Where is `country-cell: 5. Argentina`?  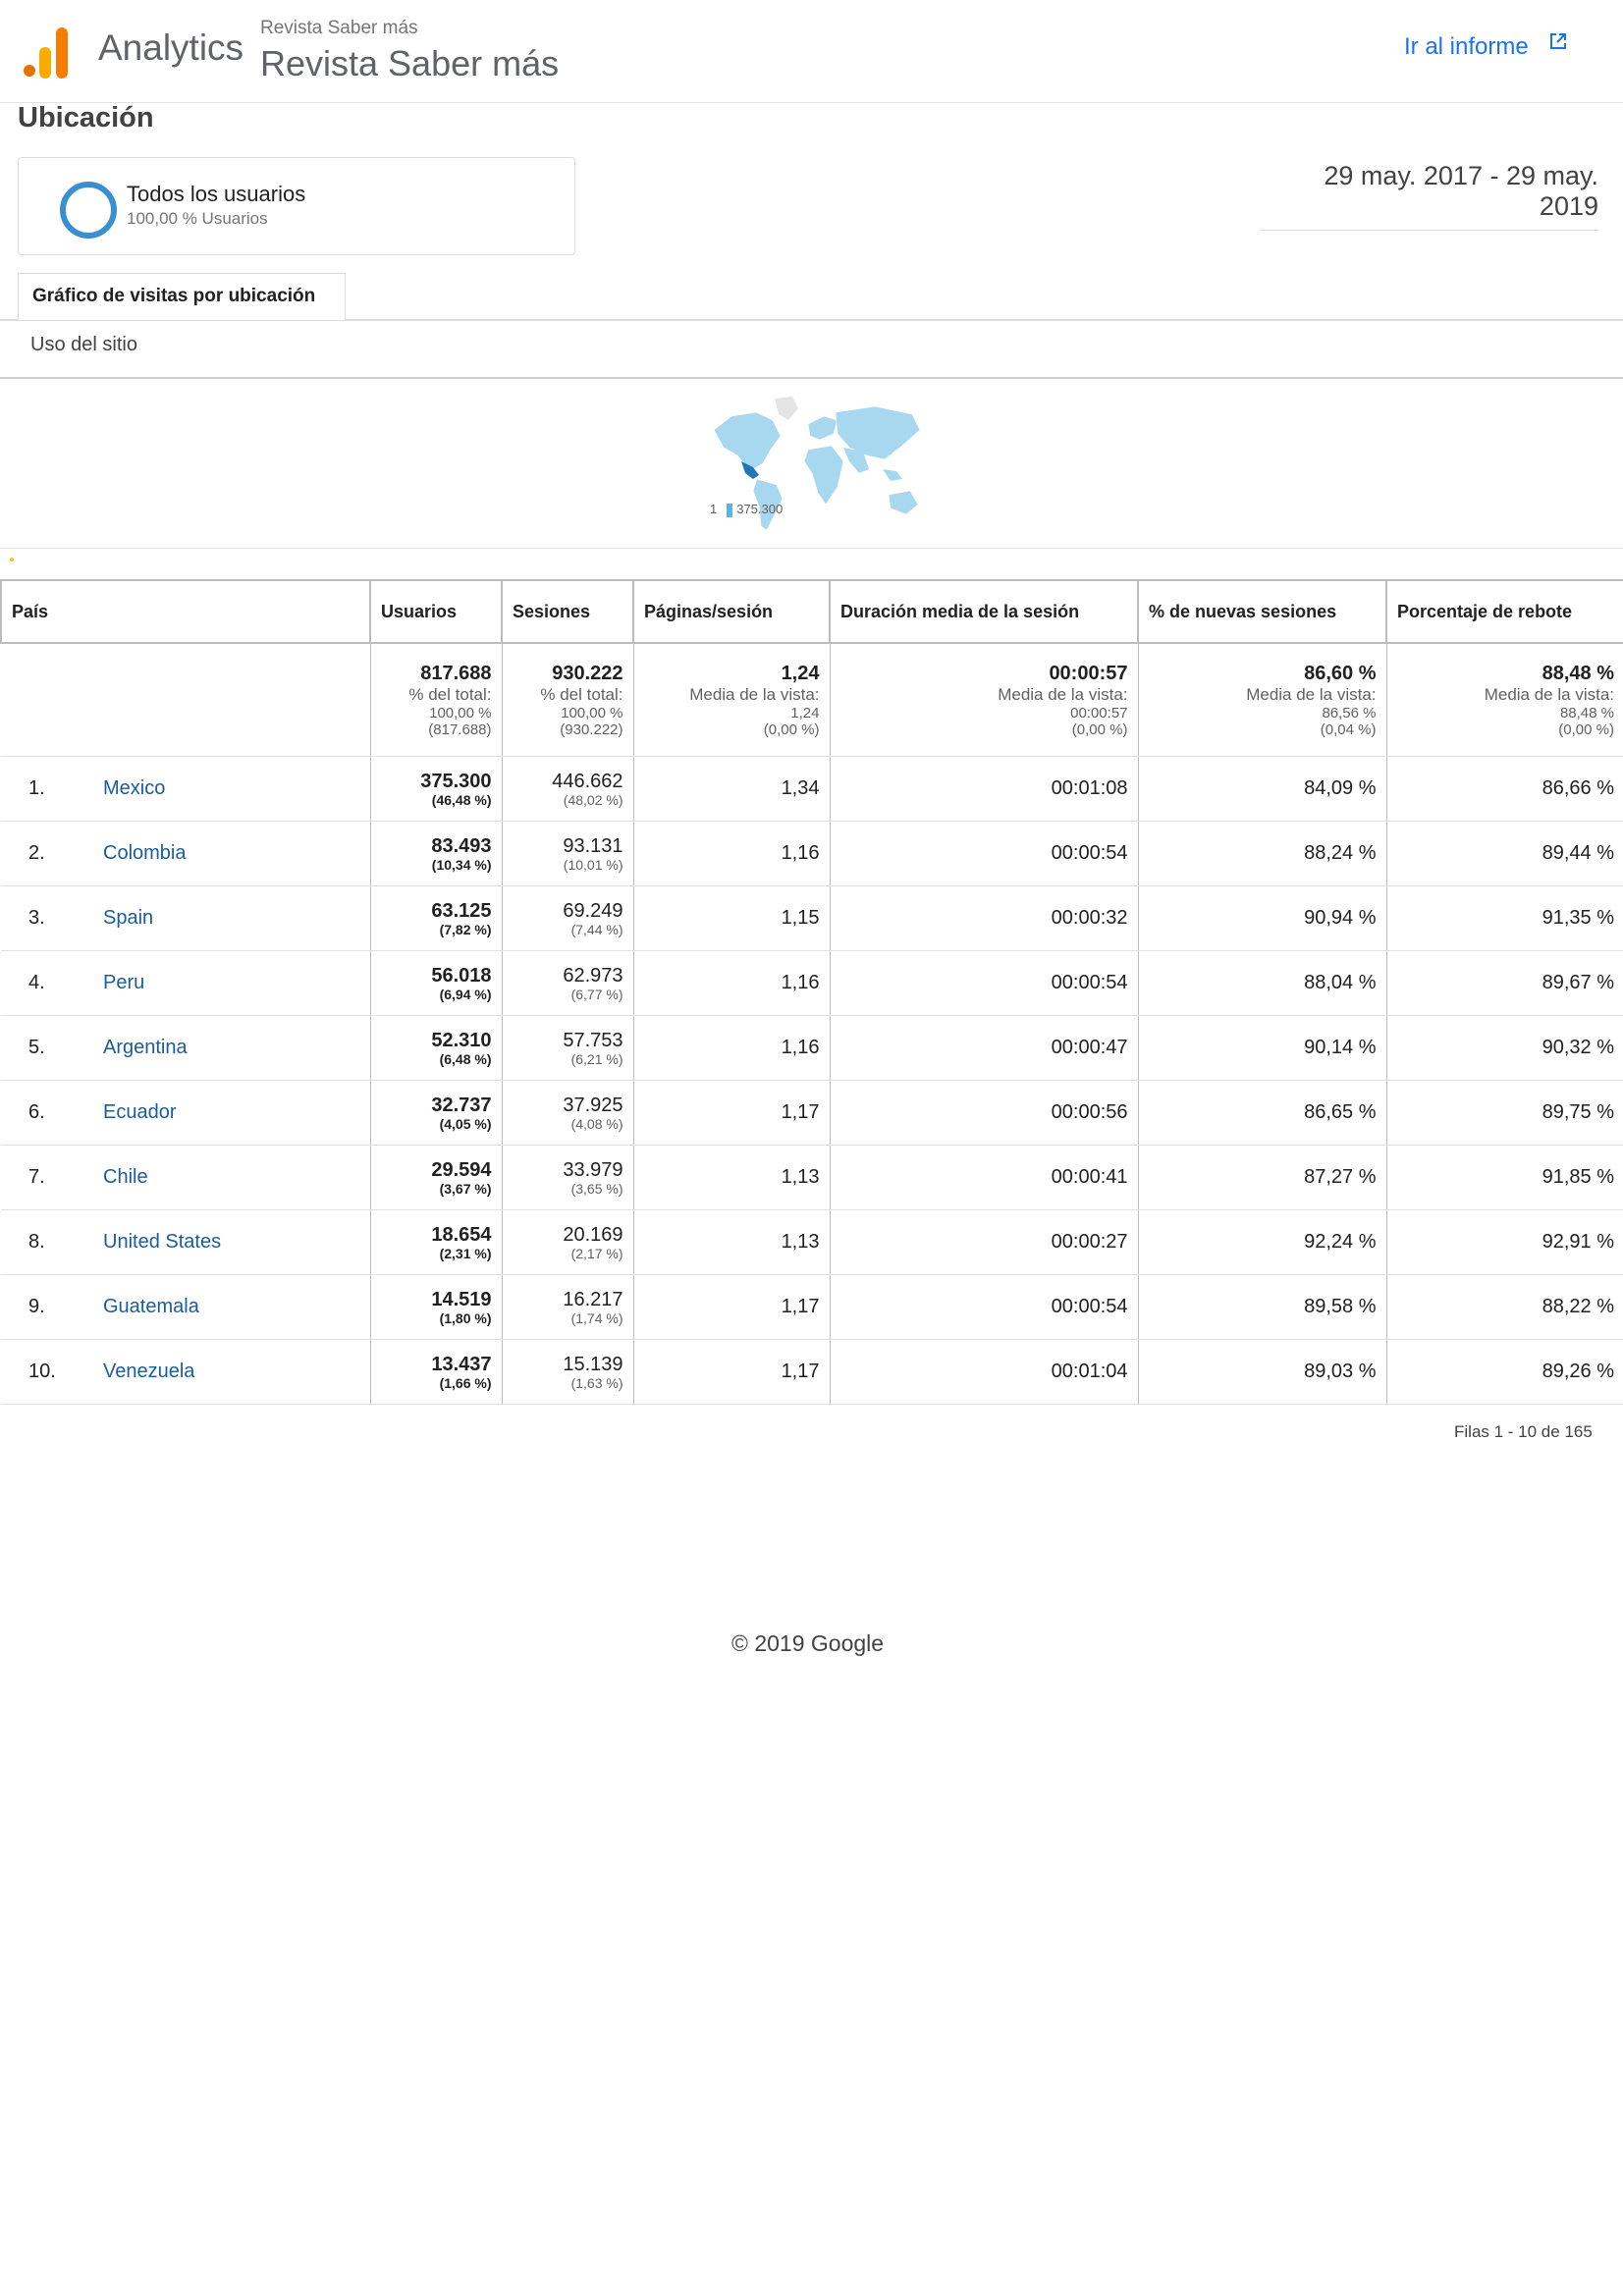
country-cell: 5. Argentina is located at coordinates (186, 1048).